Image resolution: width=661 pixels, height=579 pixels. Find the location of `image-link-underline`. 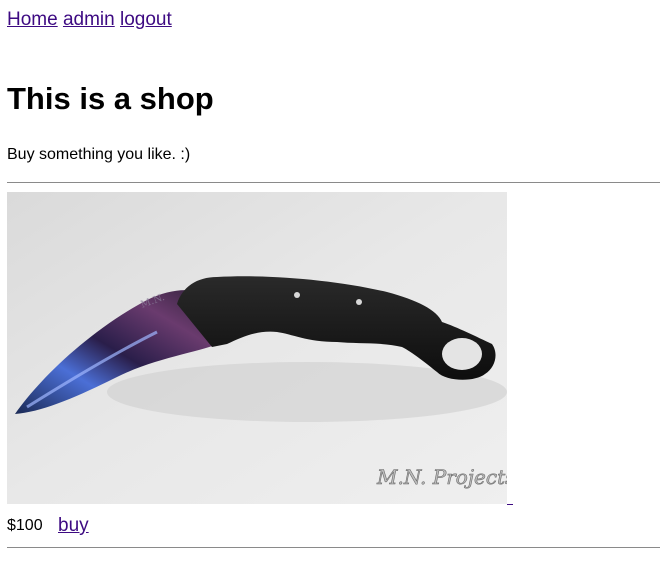

image-link-underline is located at coordinates (510, 504).